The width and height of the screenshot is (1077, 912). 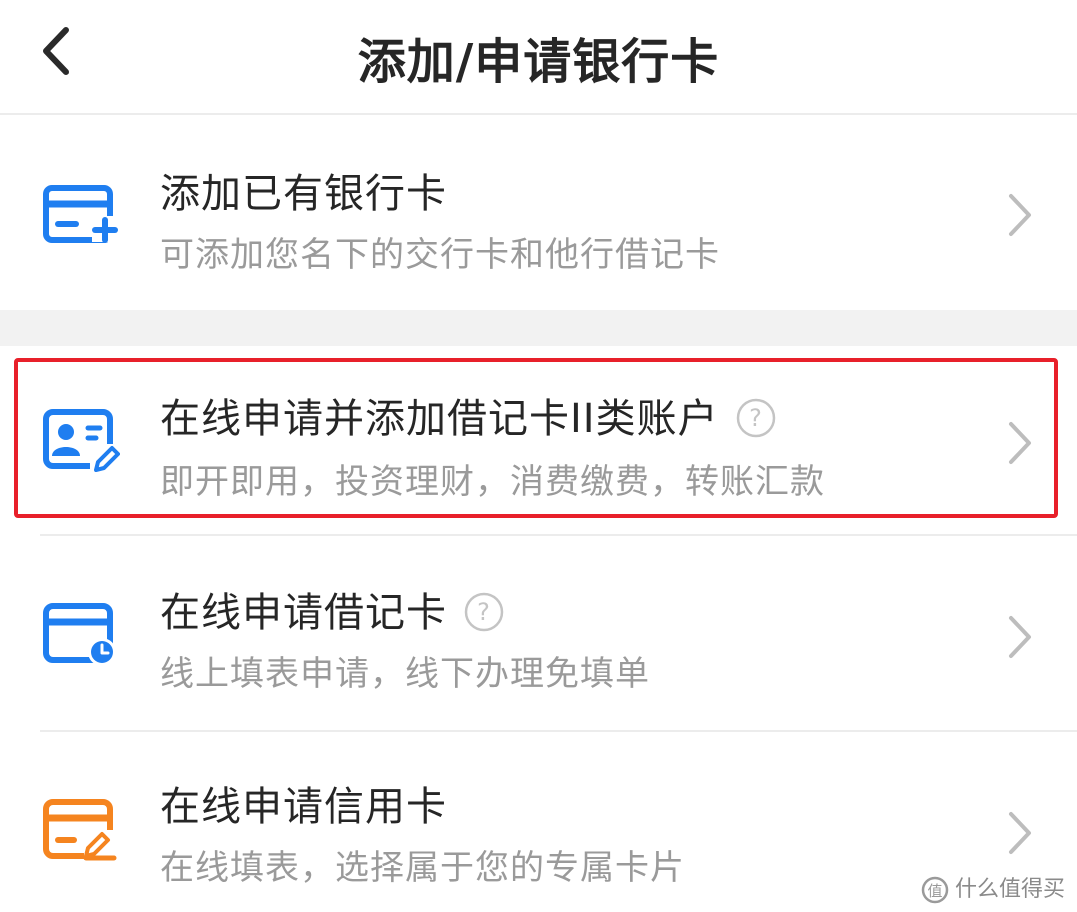 What do you see at coordinates (80, 441) in the screenshot?
I see `id-card-edit-icon` at bounding box center [80, 441].